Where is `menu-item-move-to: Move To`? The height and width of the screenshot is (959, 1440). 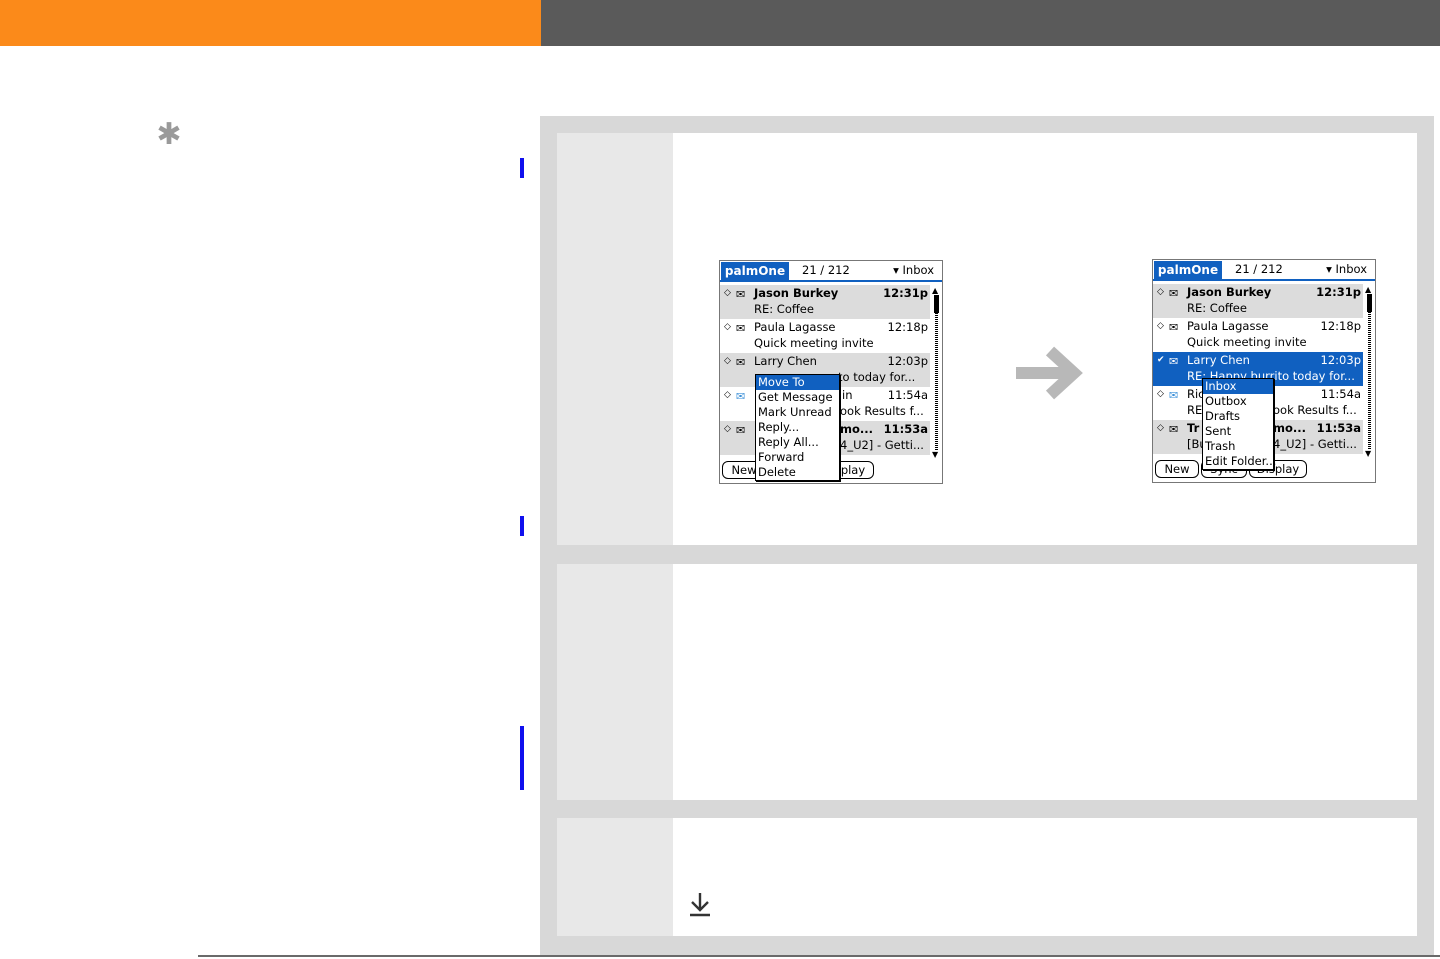 menu-item-move-to: Move To is located at coordinates (797, 382).